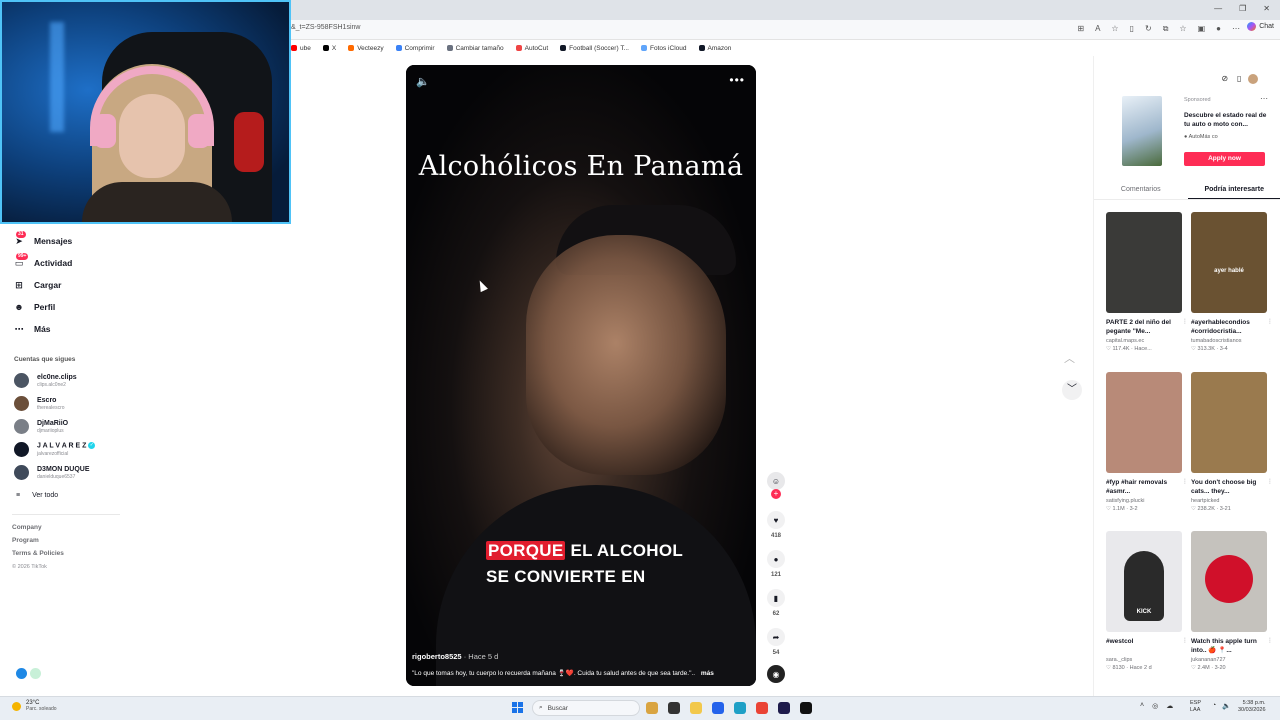 The image size is (1280, 720). Describe the element at coordinates (1229, 501) in the screenshot. I see `recommended-author: heartpicked` at that location.